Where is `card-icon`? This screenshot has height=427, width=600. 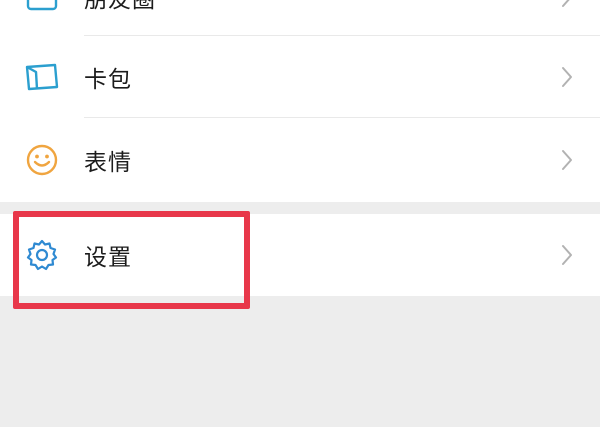
card-icon is located at coordinates (42, 77).